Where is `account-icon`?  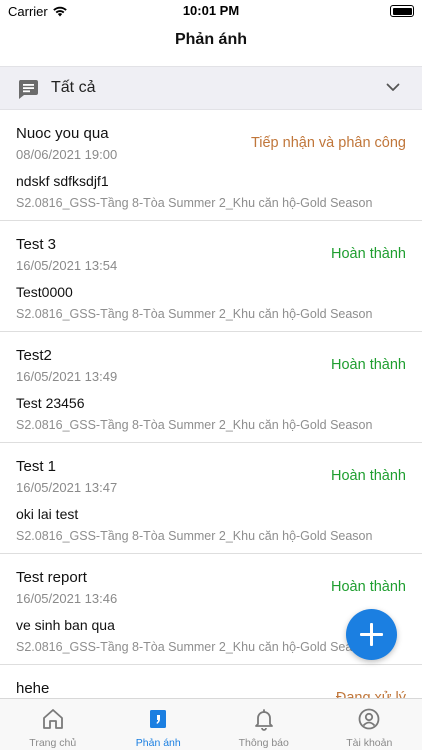
account-icon is located at coordinates (369, 719).